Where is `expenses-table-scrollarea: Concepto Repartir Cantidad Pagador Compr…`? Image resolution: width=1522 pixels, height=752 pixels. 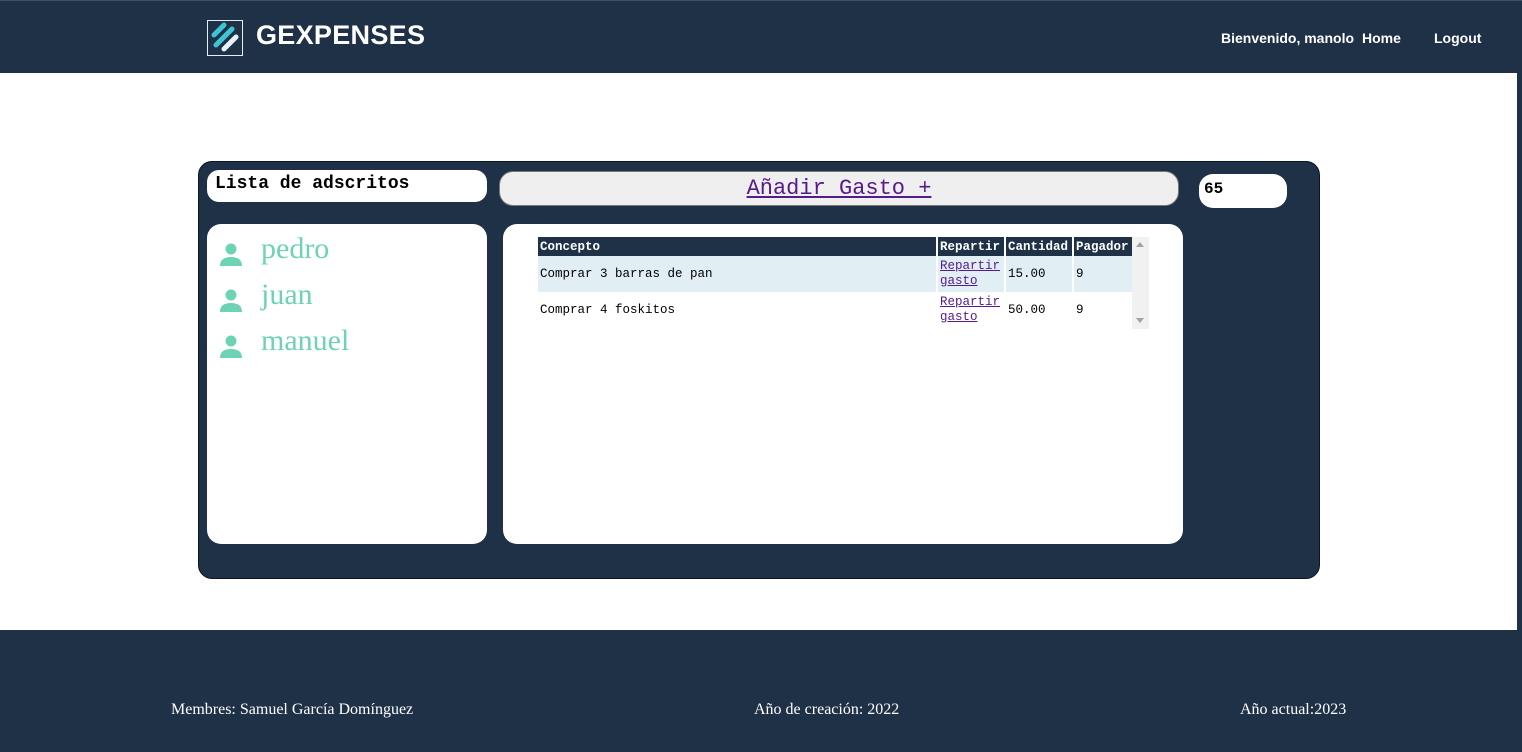 expenses-table-scrollarea: Concepto Repartir Cantidad Pagador Compr… is located at coordinates (843, 283).